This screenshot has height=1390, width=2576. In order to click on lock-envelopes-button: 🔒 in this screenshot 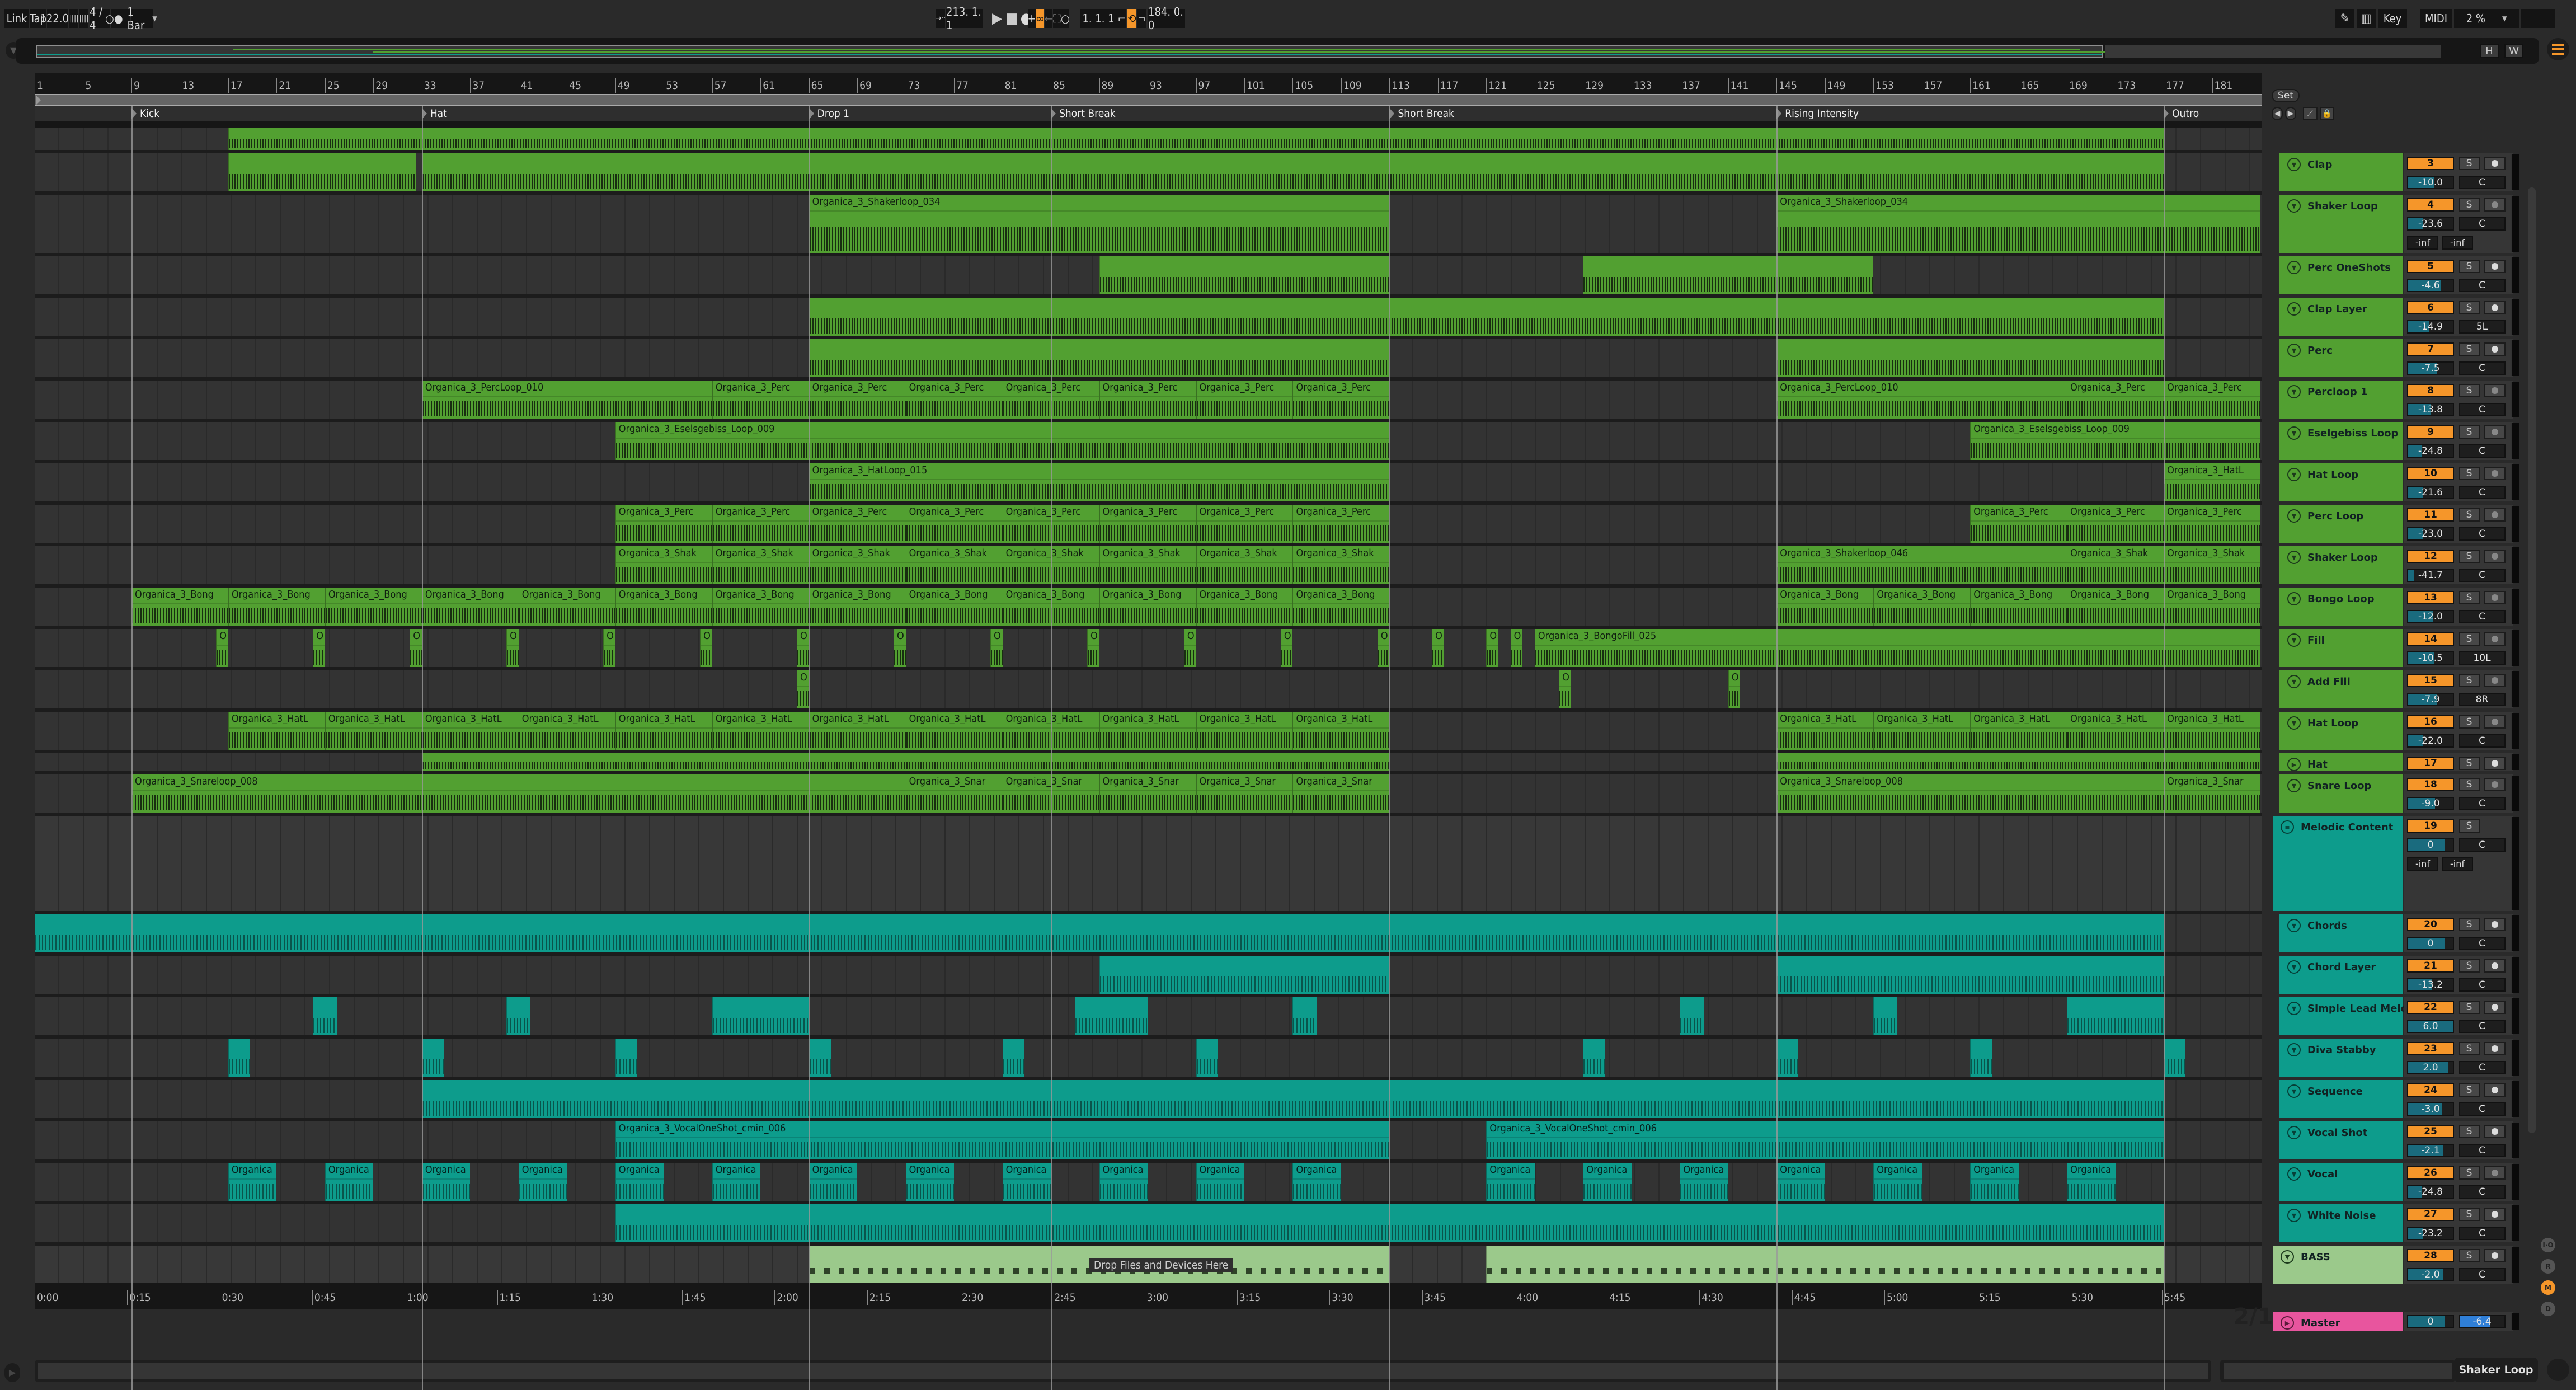, I will do `click(2327, 113)`.